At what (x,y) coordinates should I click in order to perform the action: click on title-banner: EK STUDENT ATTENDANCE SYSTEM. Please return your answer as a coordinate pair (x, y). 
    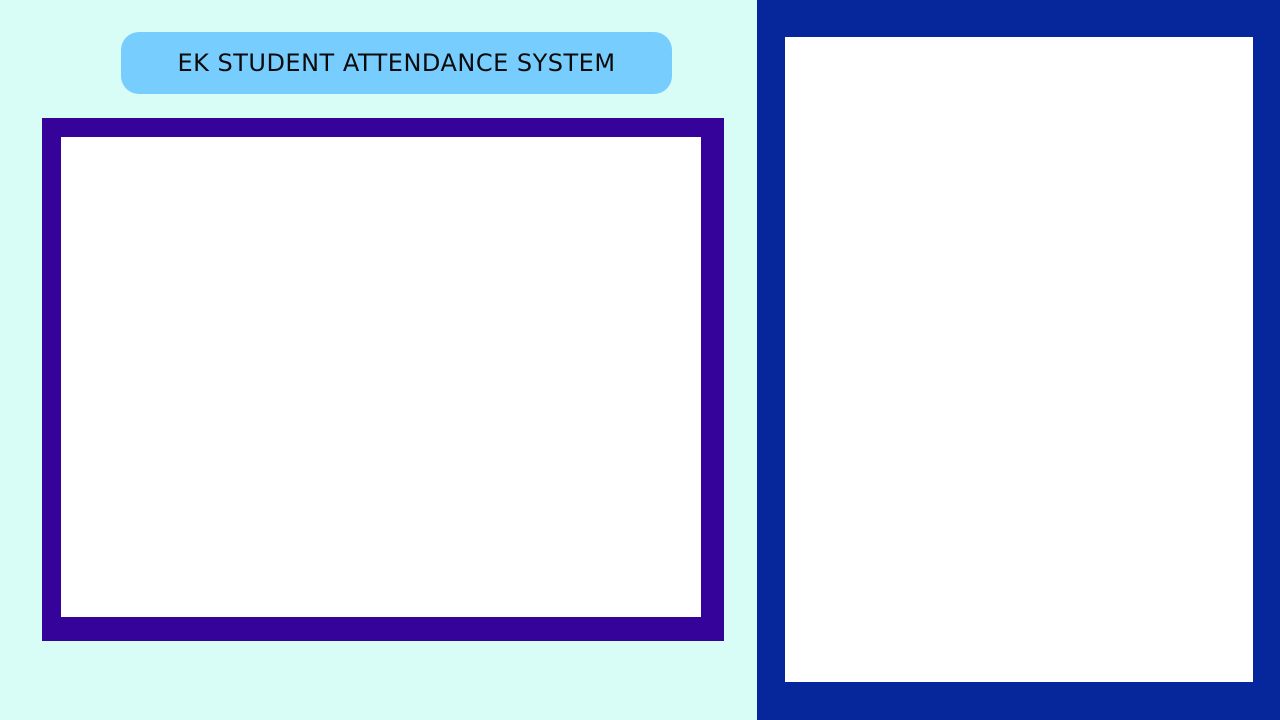
    Looking at the image, I should click on (396, 63).